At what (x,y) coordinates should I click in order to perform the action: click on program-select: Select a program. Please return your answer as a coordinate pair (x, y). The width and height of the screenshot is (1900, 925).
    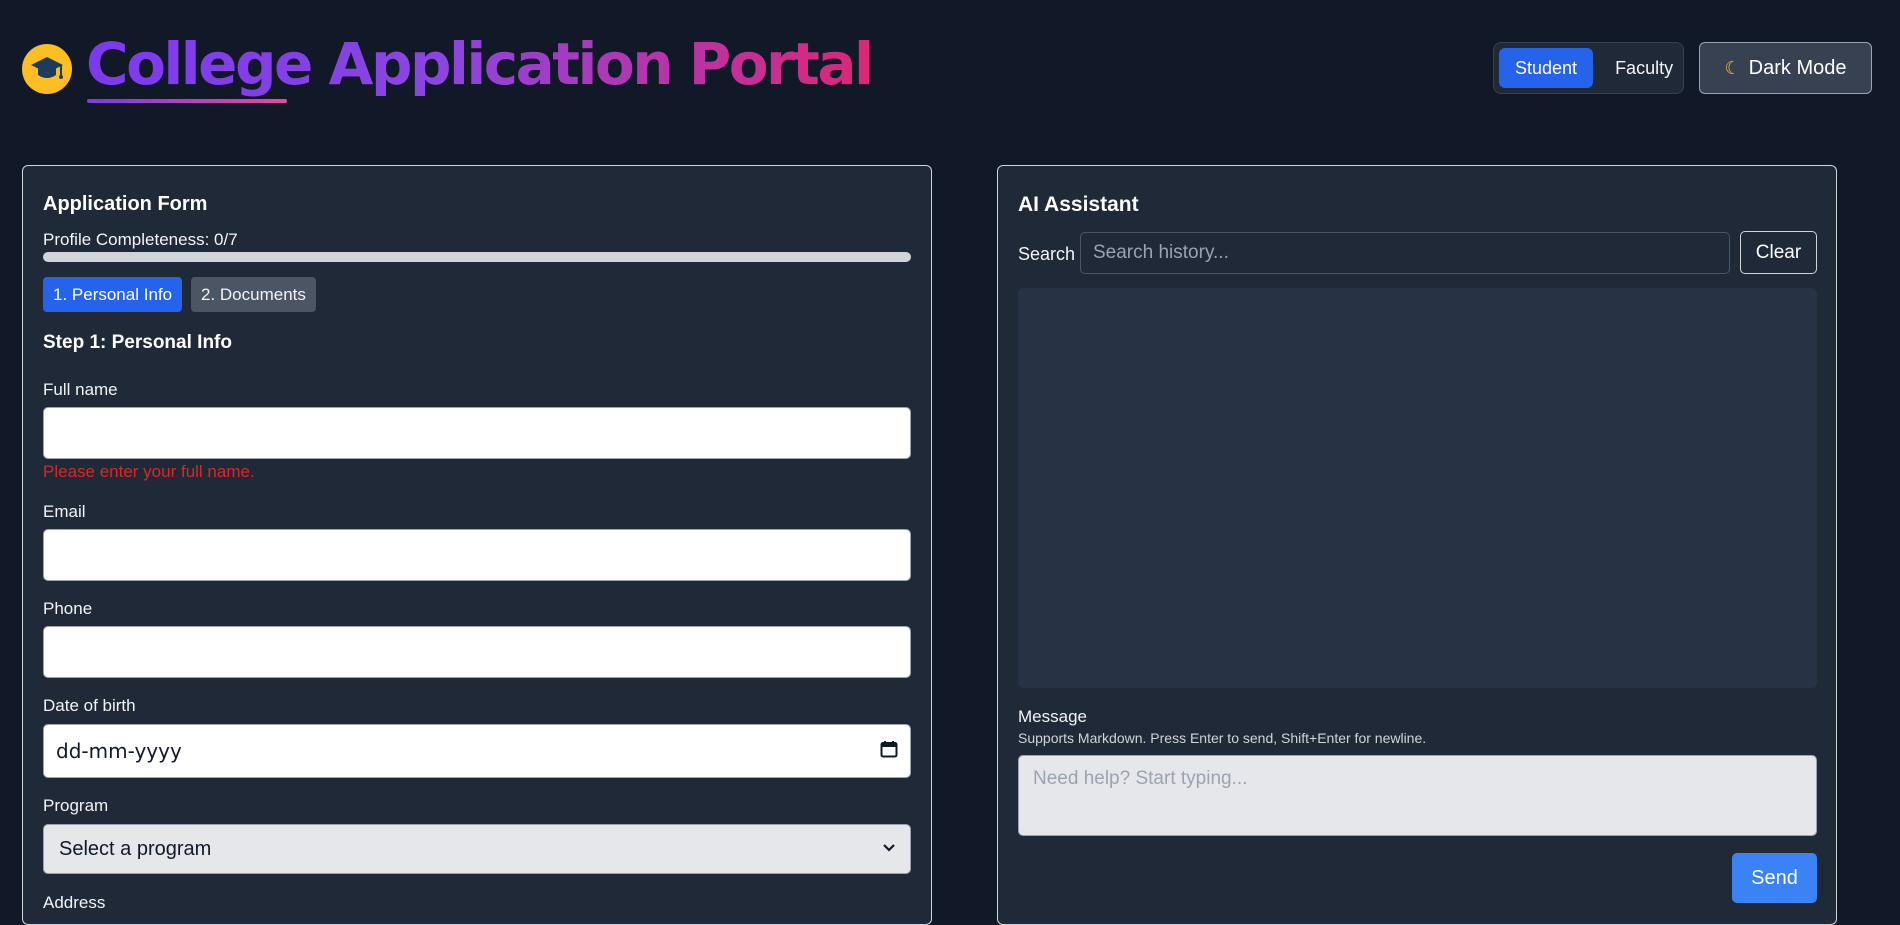
    Looking at the image, I should click on (477, 849).